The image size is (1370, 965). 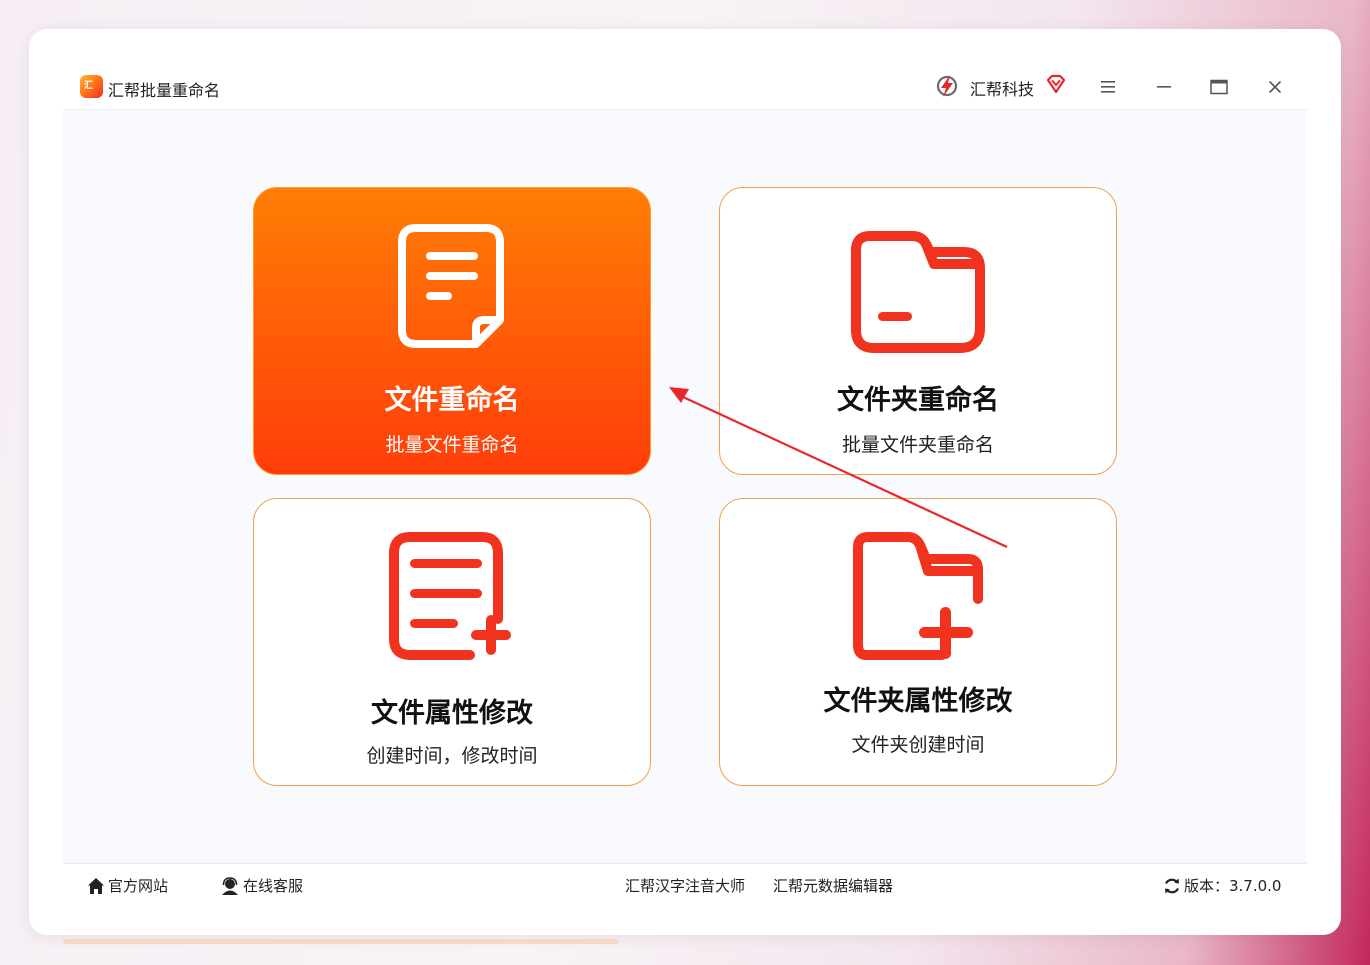 What do you see at coordinates (450, 596) in the screenshot?
I see `document-add-icon` at bounding box center [450, 596].